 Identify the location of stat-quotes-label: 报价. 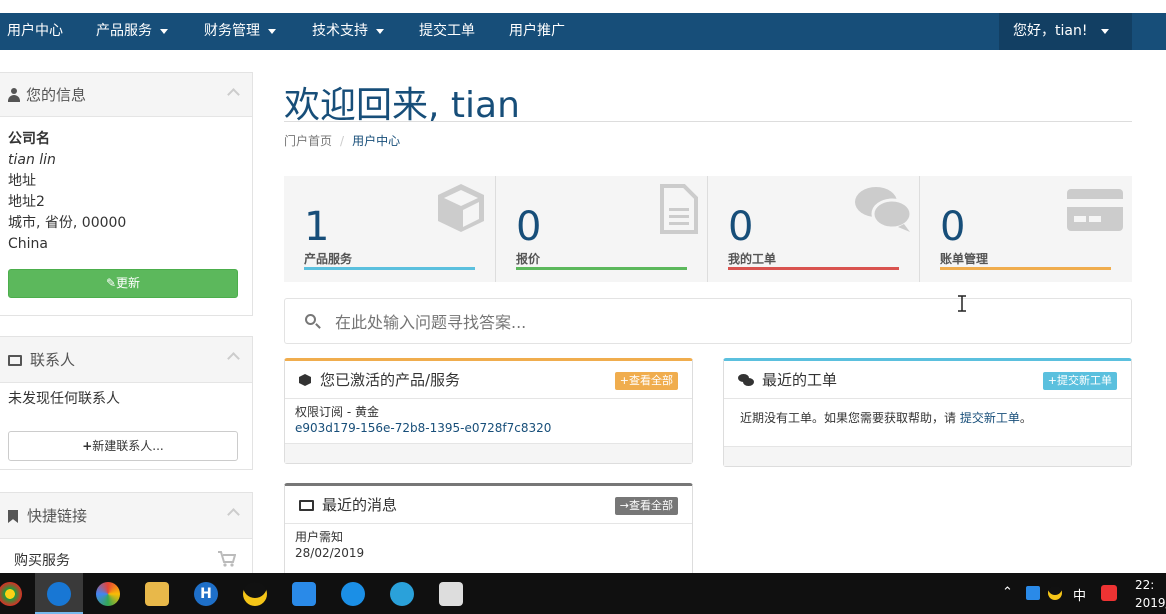
(528, 259).